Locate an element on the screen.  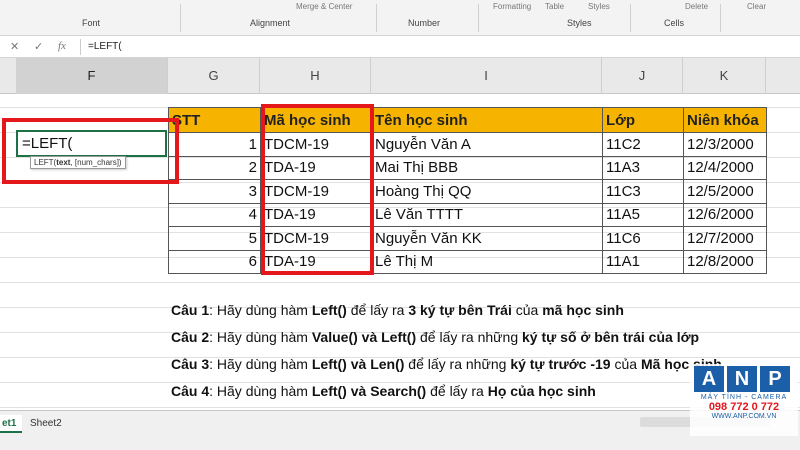
question-emphasis: Value() và Left() is located at coordinates (364, 337).